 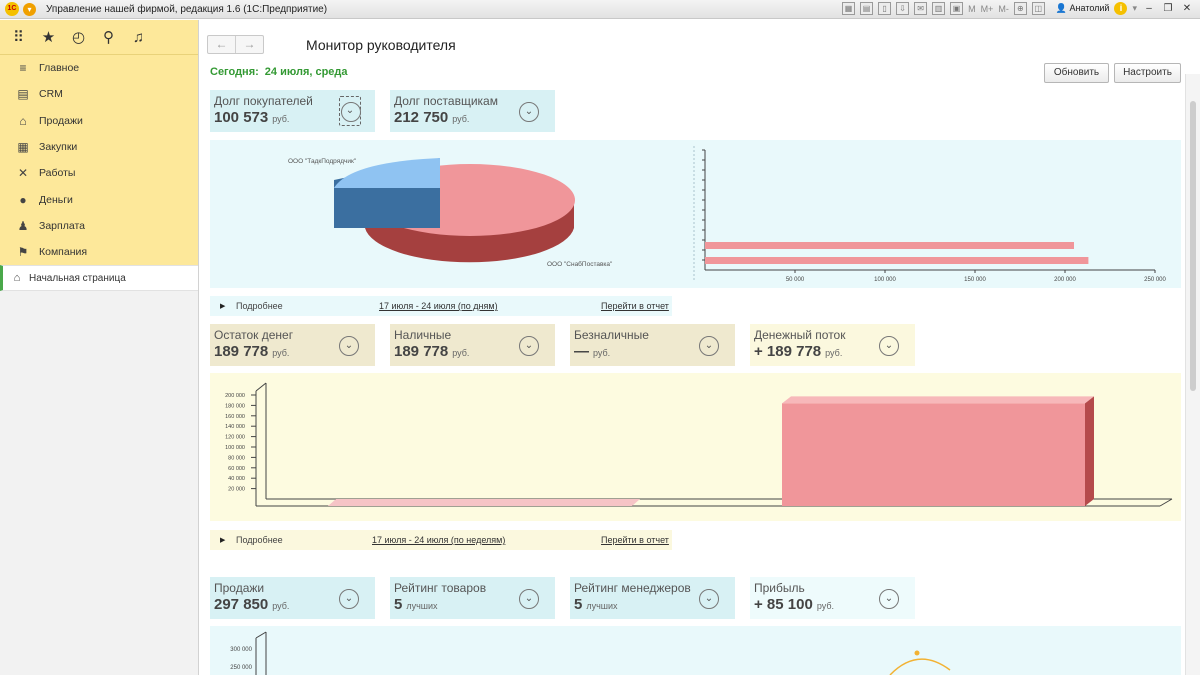 I want to click on memory-minus-button: M-, so click(x=1003, y=9).